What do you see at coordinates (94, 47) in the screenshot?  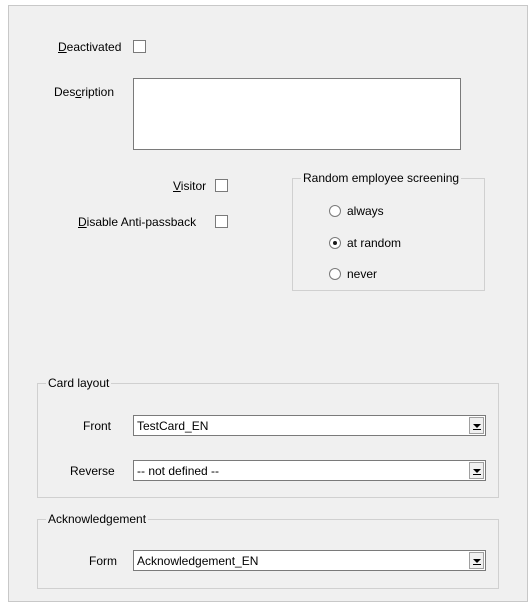 I see `deactivated-label-rest: eactivated` at bounding box center [94, 47].